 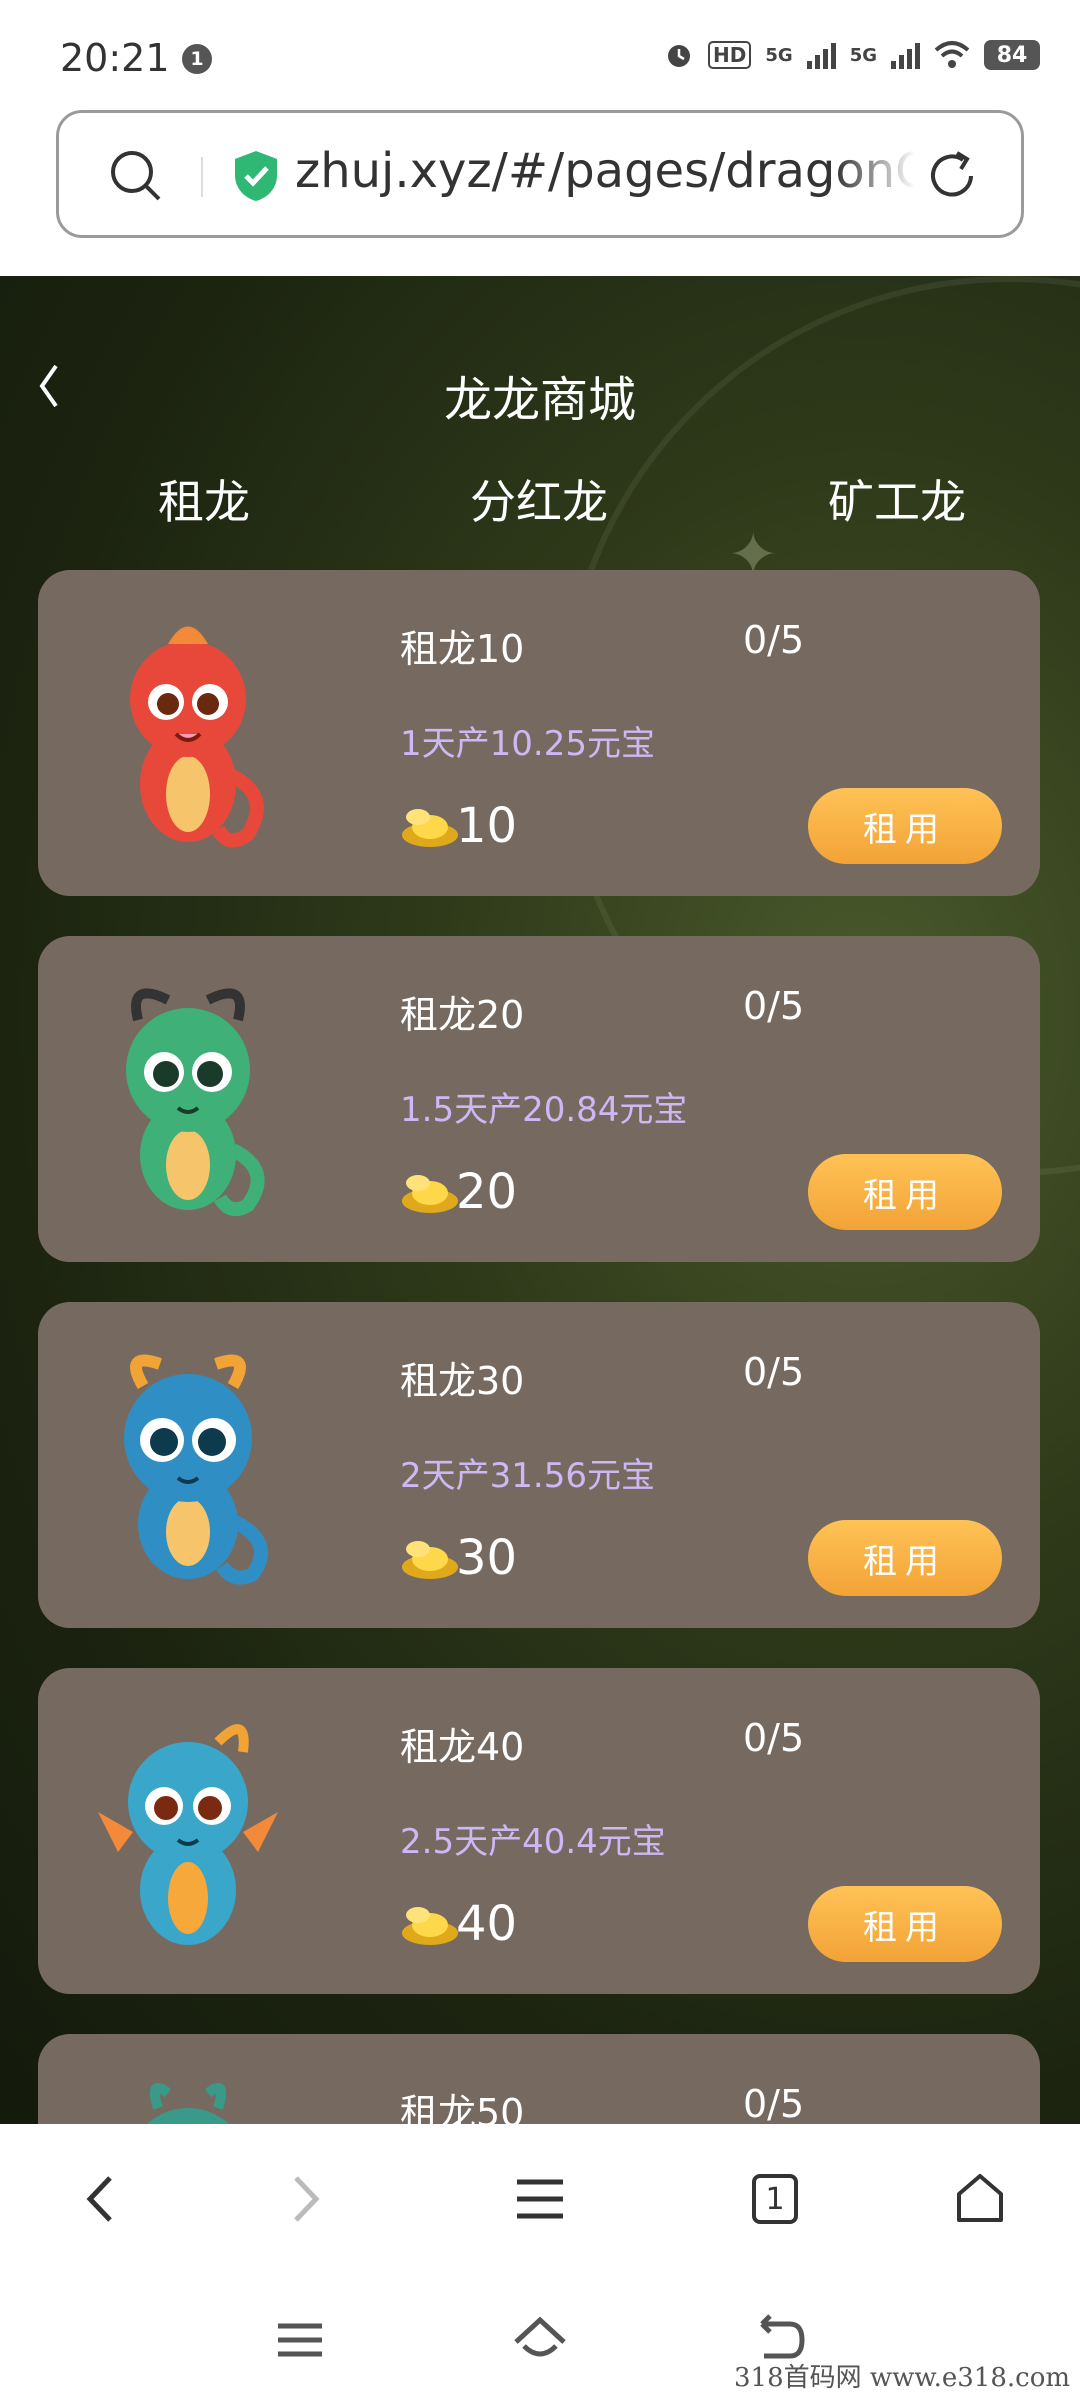 What do you see at coordinates (487, 1558) in the screenshot?
I see `price-value: 30` at bounding box center [487, 1558].